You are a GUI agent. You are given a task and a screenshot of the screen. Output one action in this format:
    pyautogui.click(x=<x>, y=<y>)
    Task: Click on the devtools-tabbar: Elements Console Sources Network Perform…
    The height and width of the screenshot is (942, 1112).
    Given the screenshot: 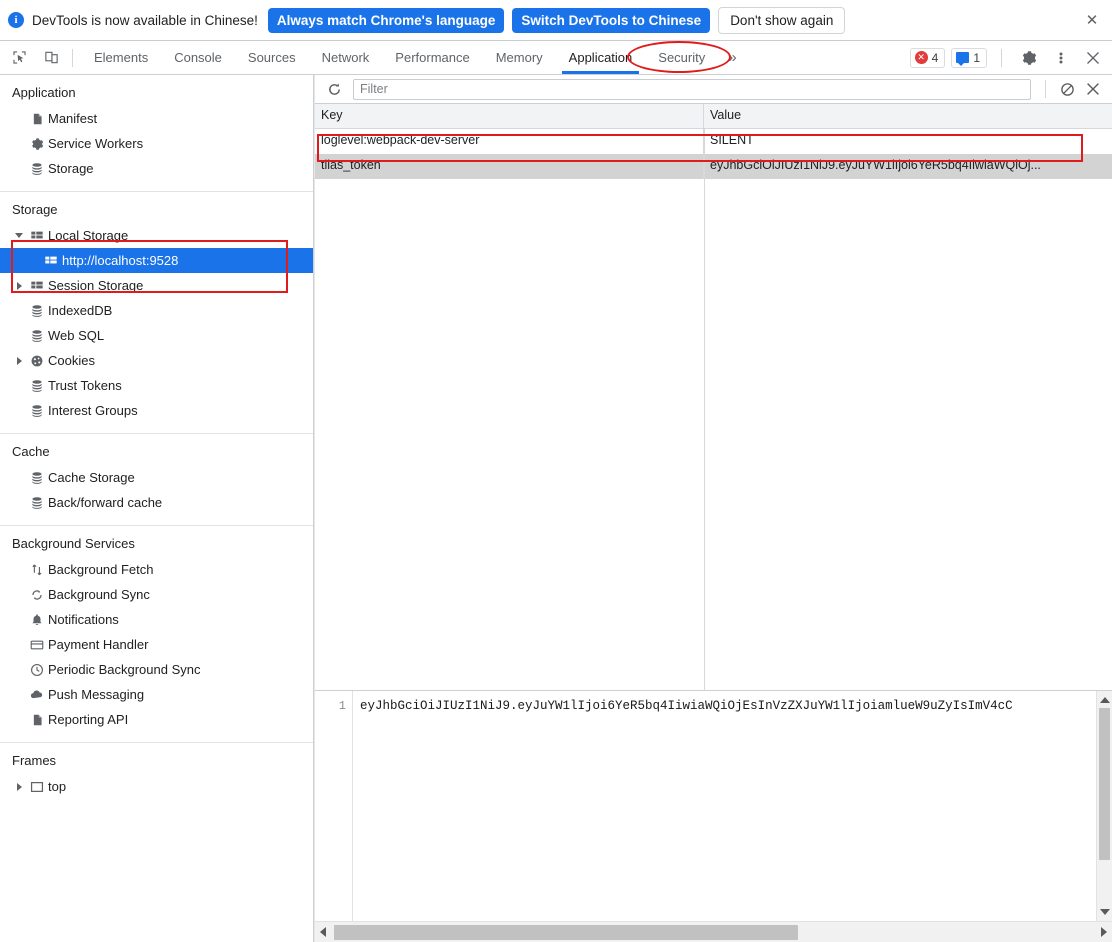 What is the action you would take?
    pyautogui.click(x=556, y=58)
    